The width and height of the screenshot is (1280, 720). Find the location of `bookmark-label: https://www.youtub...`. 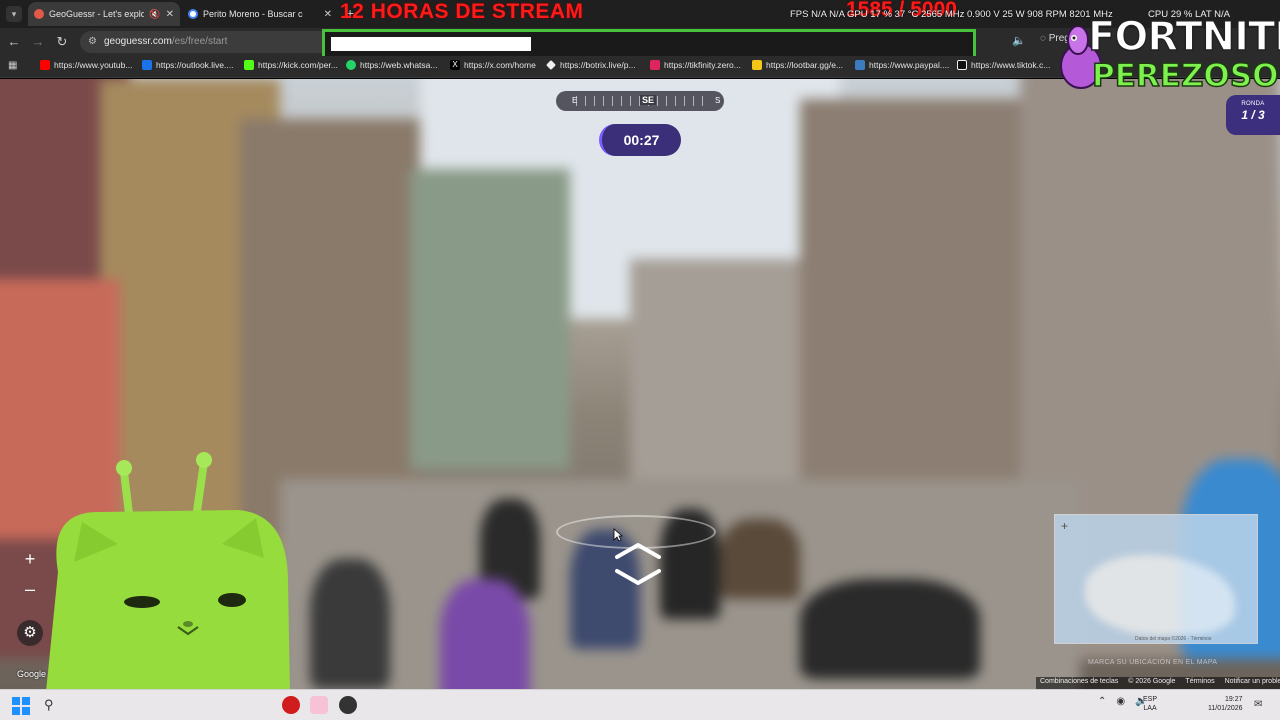

bookmark-label: https://www.youtub... is located at coordinates (93, 65).